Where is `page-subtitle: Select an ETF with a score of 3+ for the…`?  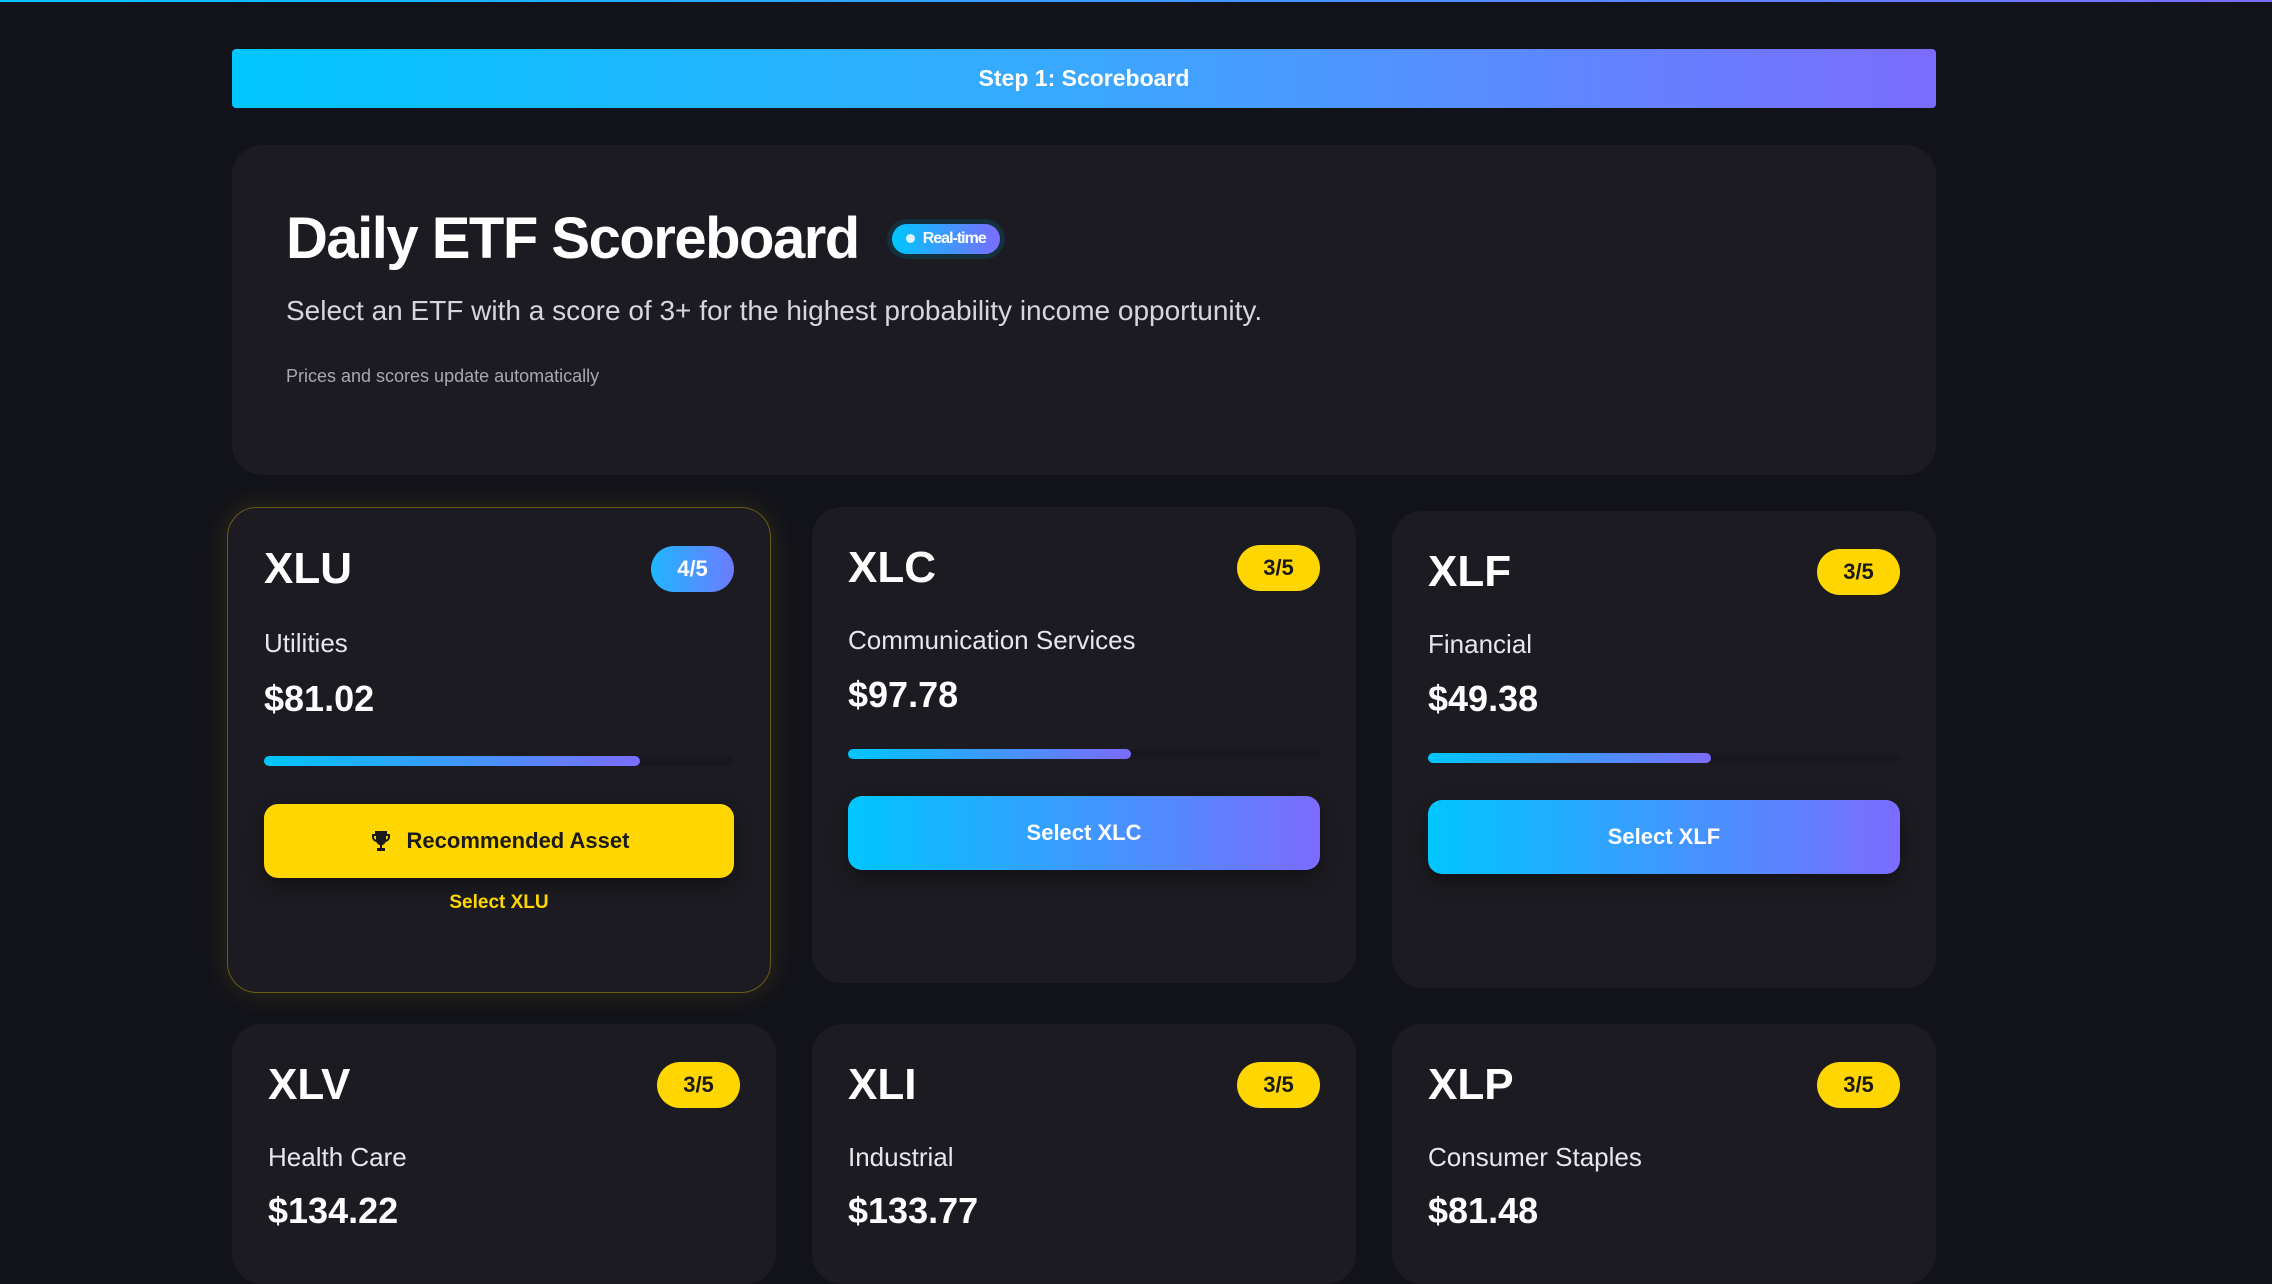
page-subtitle: Select an ETF with a score of 3+ for the… is located at coordinates (774, 310).